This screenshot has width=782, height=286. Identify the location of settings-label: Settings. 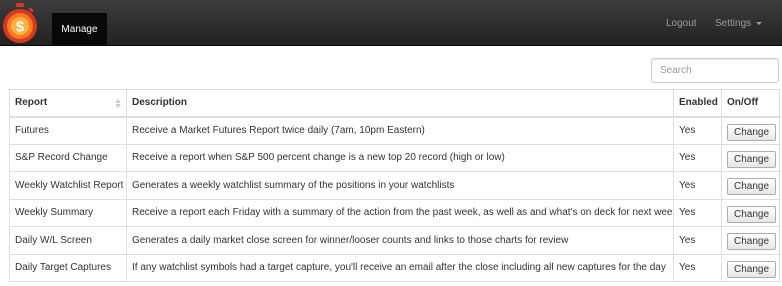
(733, 23).